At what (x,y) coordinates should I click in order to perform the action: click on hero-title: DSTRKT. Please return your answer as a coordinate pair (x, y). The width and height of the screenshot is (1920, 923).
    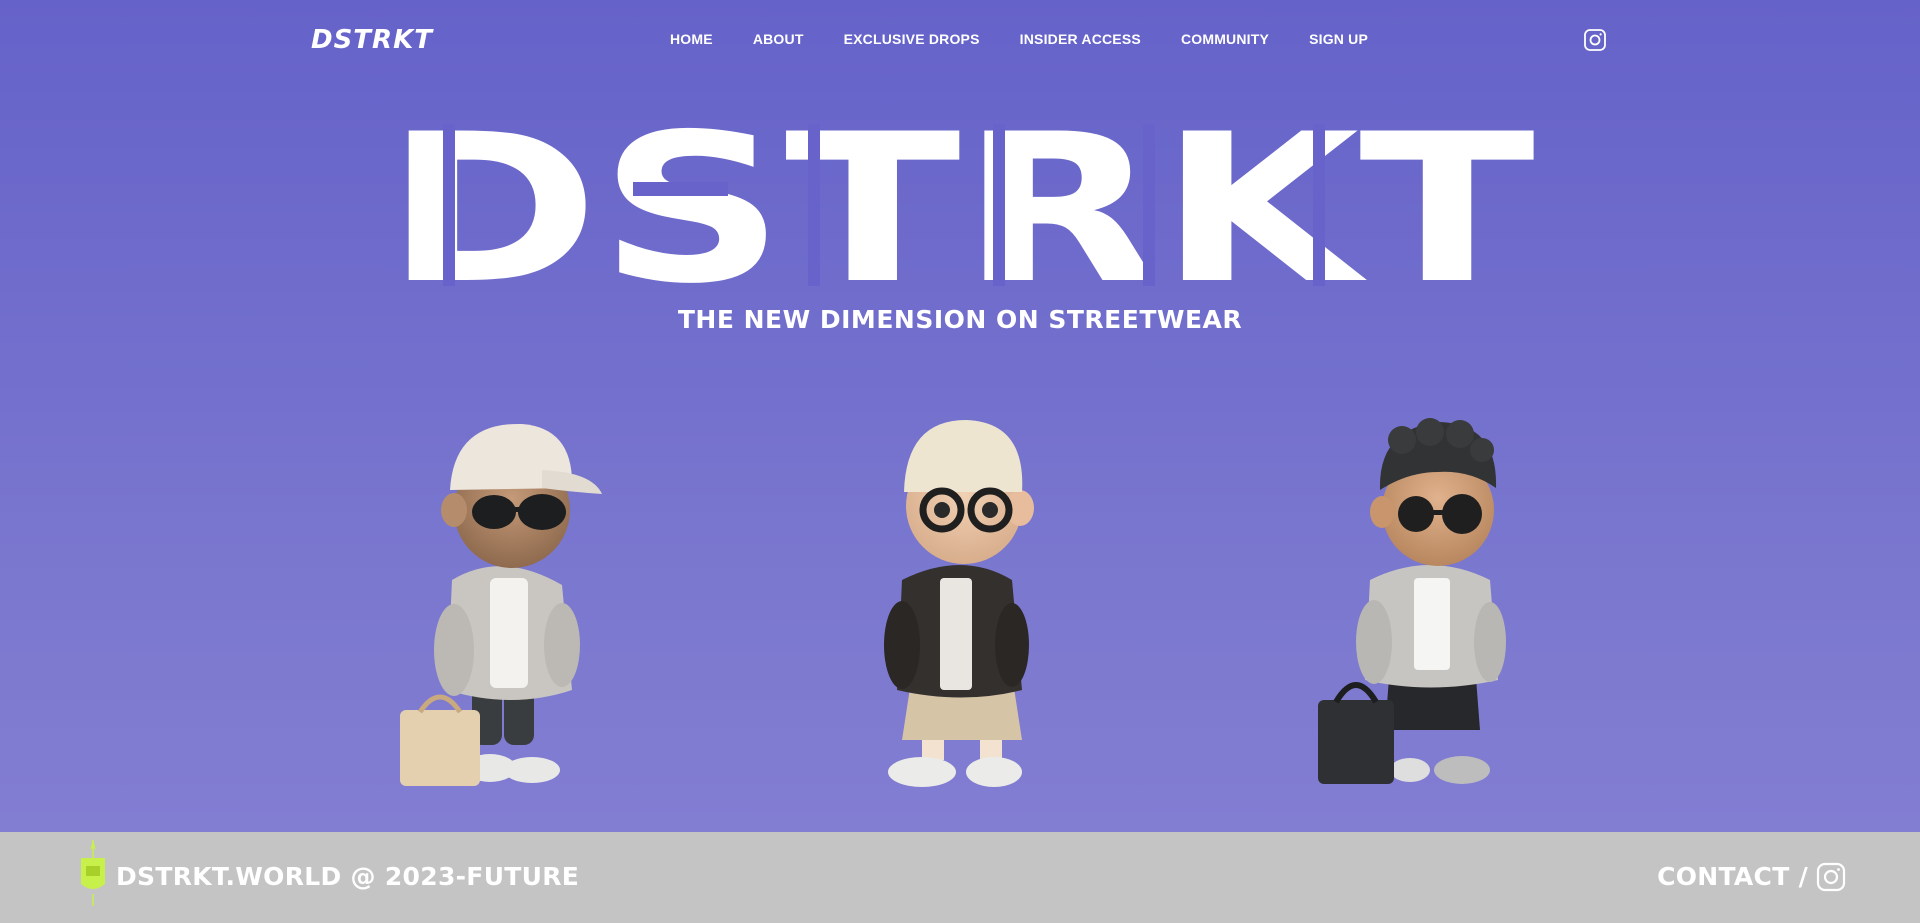
    Looking at the image, I should click on (960, 205).